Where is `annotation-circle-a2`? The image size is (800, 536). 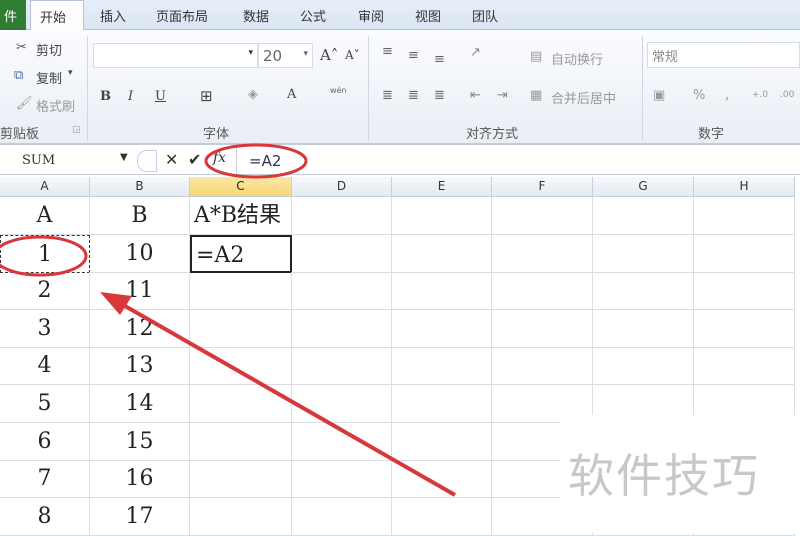 annotation-circle-a2 is located at coordinates (44, 256).